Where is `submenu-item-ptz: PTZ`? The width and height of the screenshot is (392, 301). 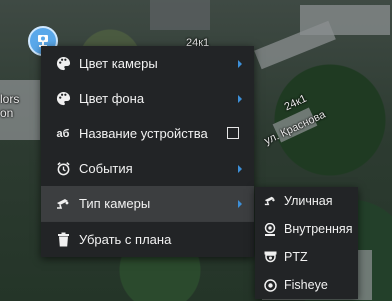
submenu-item-ptz: PTZ is located at coordinates (306, 257).